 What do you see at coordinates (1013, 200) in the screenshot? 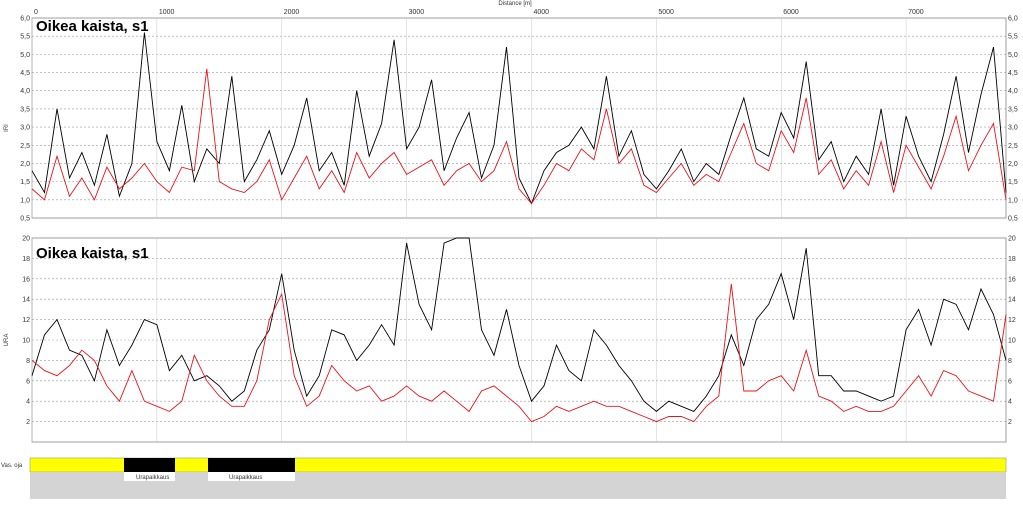
I see `panel1-y-tick-right: 1,0` at bounding box center [1013, 200].